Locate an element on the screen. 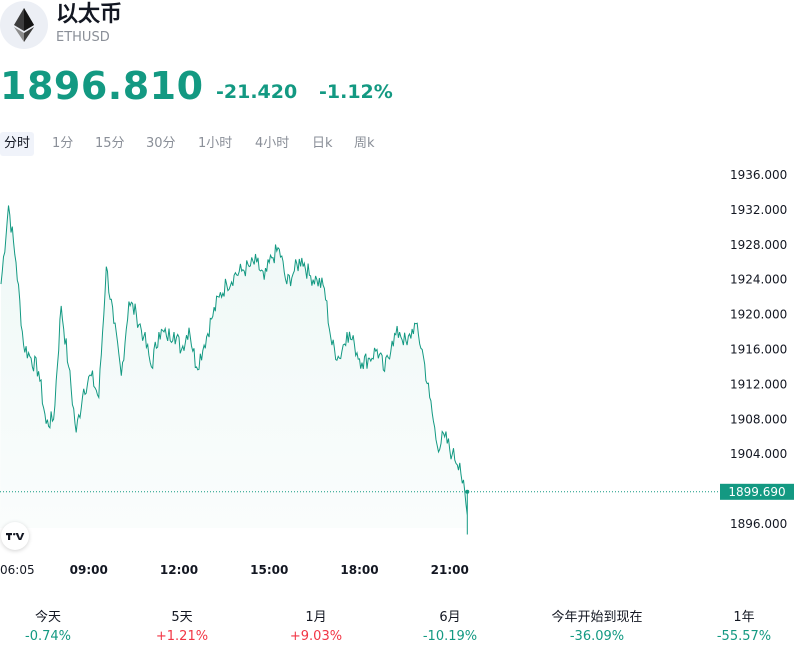  perf-value: -55.57% is located at coordinates (744, 636).